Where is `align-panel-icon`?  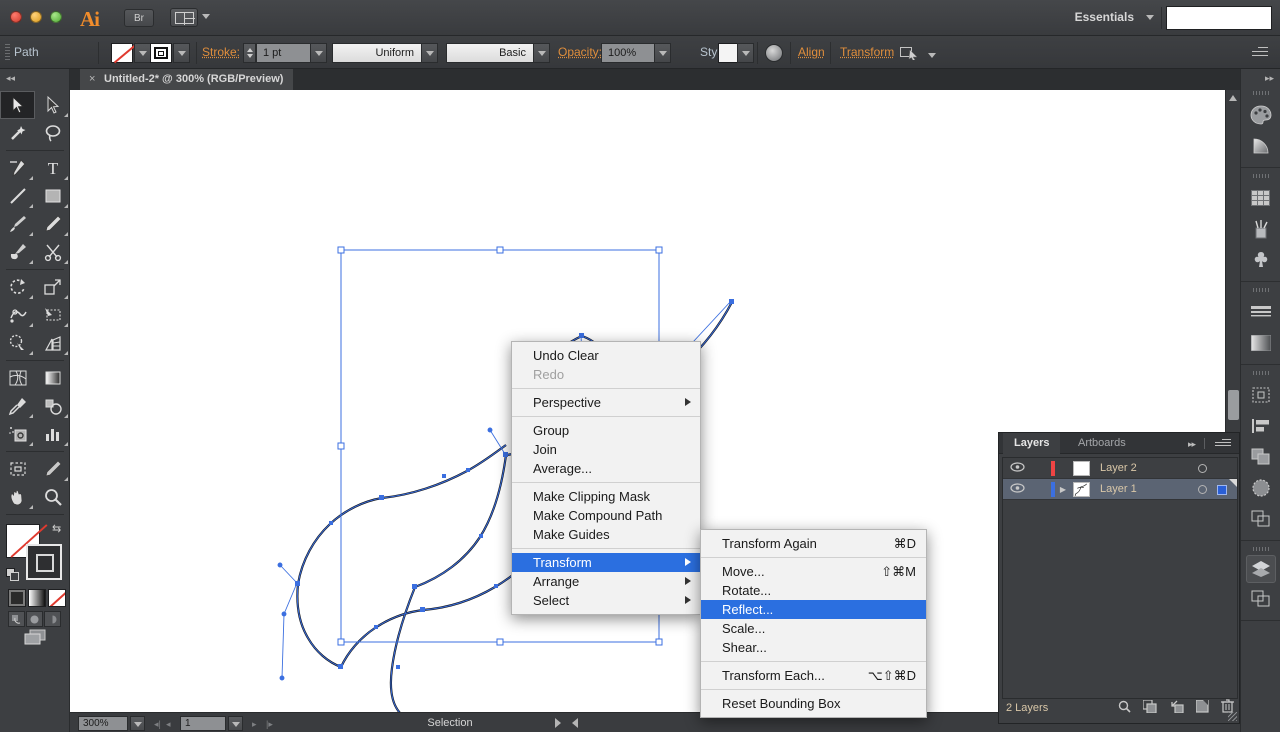 align-panel-icon is located at coordinates (1261, 425).